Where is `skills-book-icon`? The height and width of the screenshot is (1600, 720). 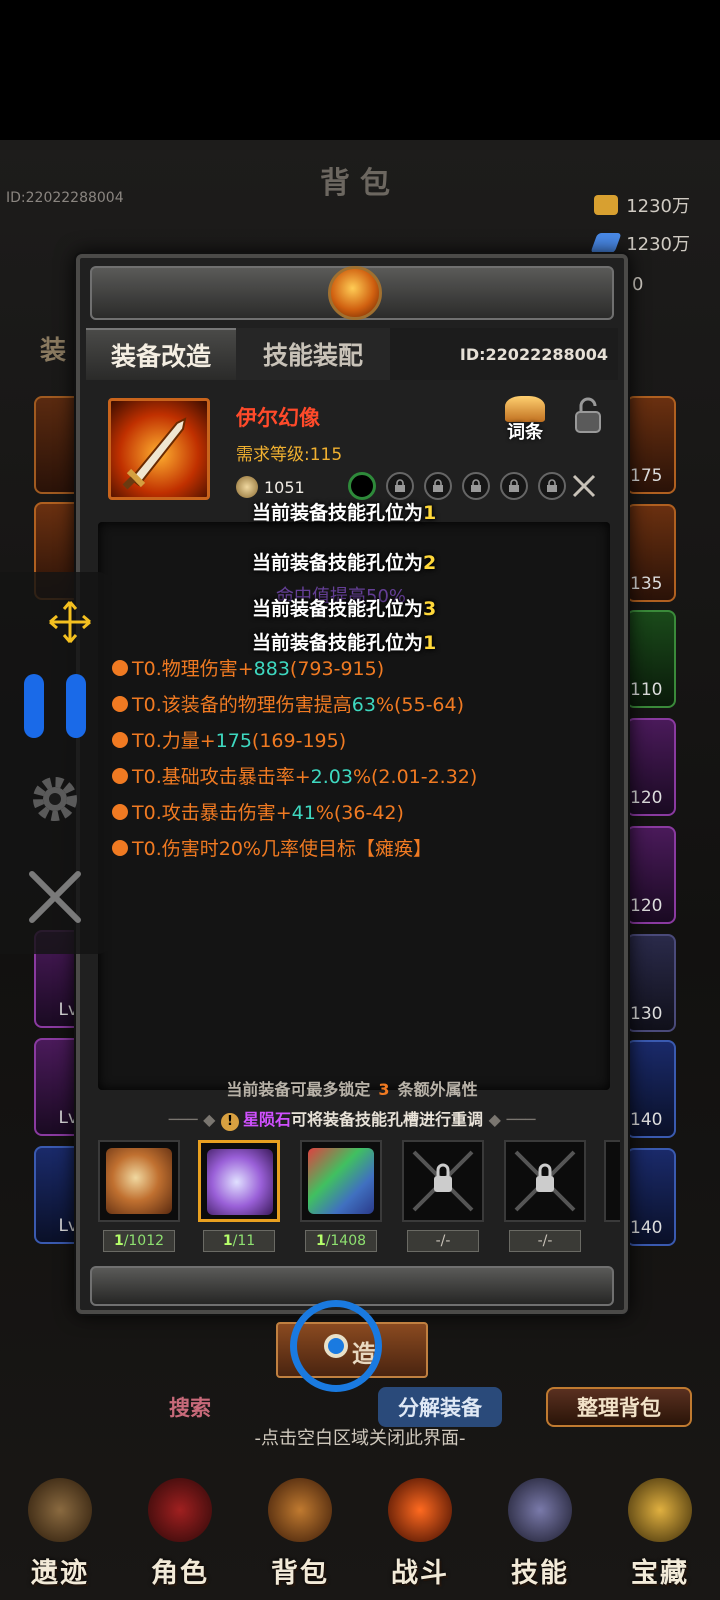
skills-book-icon is located at coordinates (540, 1510).